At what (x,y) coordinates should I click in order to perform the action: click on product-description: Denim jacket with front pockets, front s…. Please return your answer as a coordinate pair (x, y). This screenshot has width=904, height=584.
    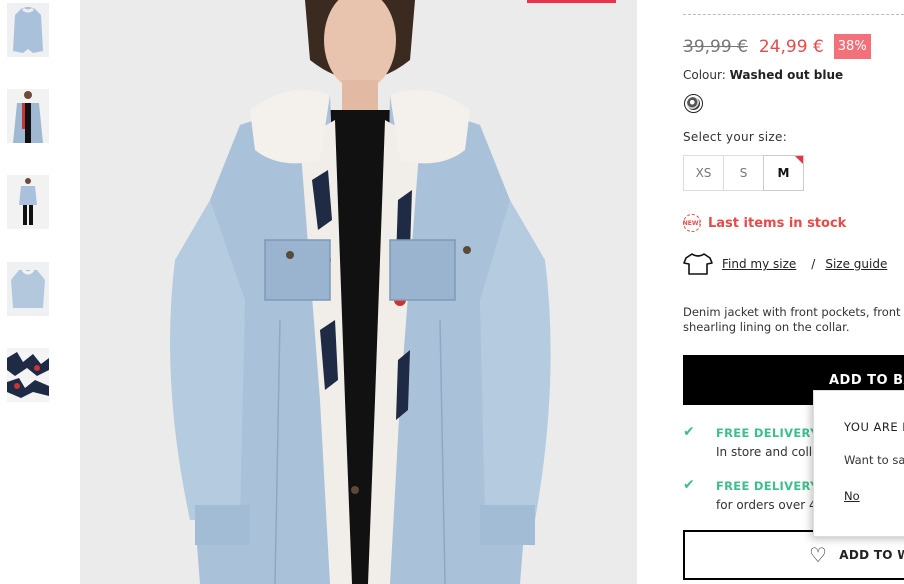
    Looking at the image, I should click on (792, 319).